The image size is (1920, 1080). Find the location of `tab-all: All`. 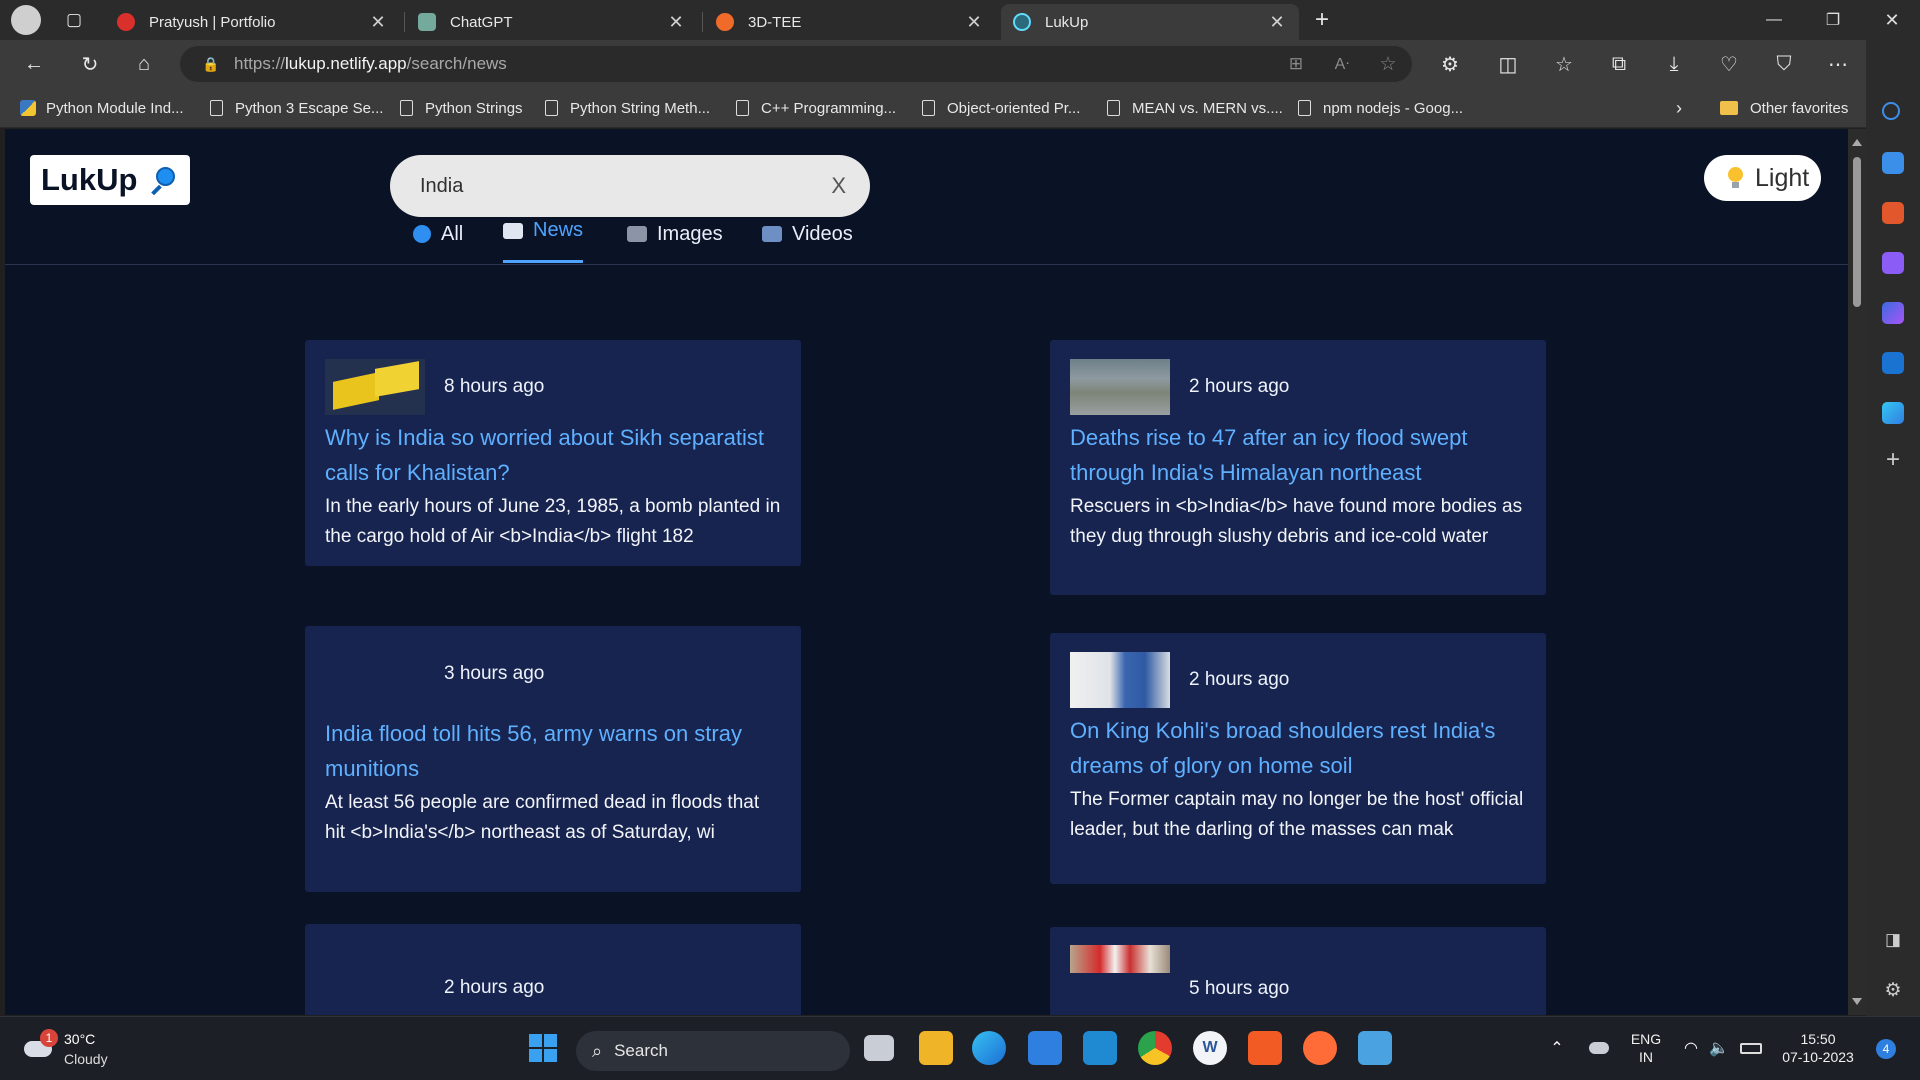

tab-all: All is located at coordinates (438, 236).